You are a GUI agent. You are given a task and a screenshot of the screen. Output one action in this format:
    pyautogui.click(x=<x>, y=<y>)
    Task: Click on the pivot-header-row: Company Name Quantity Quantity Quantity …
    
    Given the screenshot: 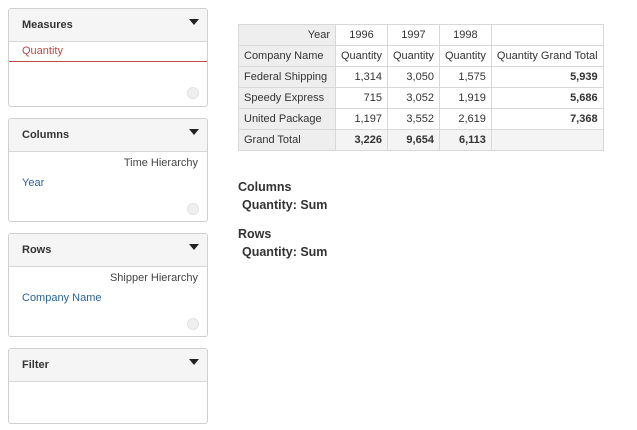 What is the action you would take?
    pyautogui.click(x=421, y=56)
    